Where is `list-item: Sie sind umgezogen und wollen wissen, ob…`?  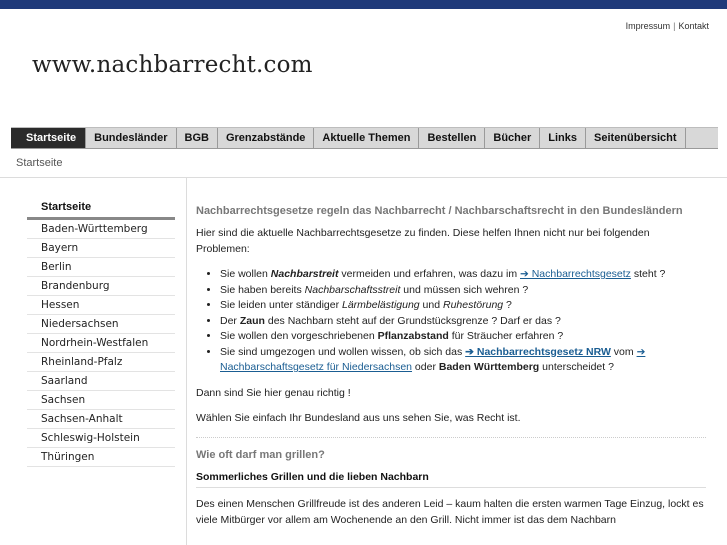
list-item: Sie sind umgezogen und wollen wissen, ob… is located at coordinates (463, 360).